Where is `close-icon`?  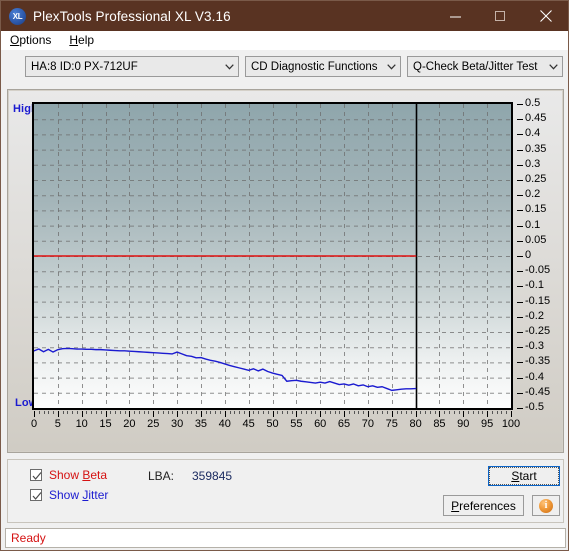 close-icon is located at coordinates (545, 16).